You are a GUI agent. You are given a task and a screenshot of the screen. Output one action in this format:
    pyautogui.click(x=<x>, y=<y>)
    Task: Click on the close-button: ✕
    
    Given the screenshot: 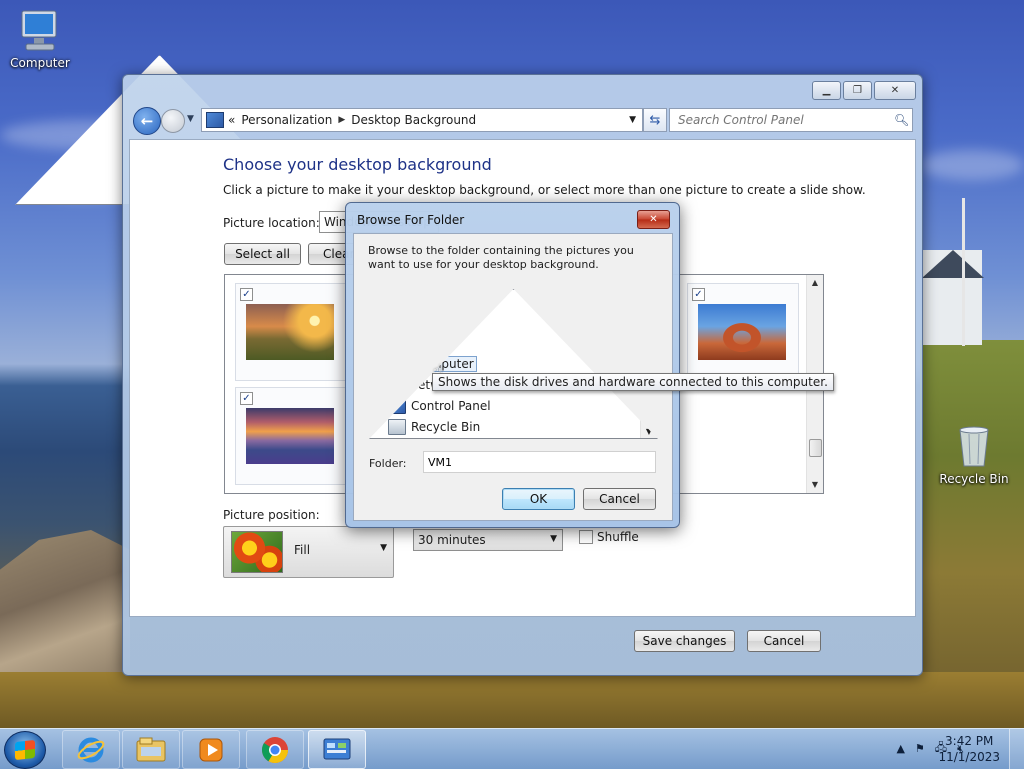 What is the action you would take?
    pyautogui.click(x=895, y=90)
    